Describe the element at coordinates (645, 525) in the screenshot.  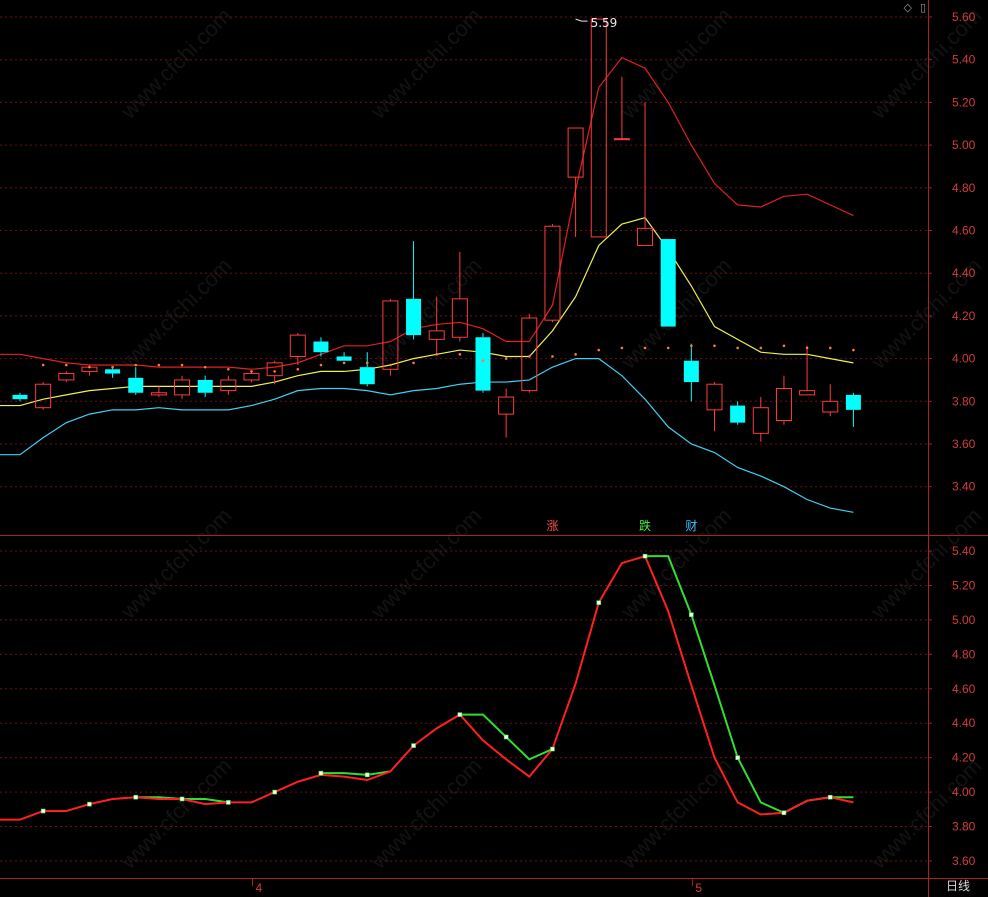
I see `event-marker: 跌` at that location.